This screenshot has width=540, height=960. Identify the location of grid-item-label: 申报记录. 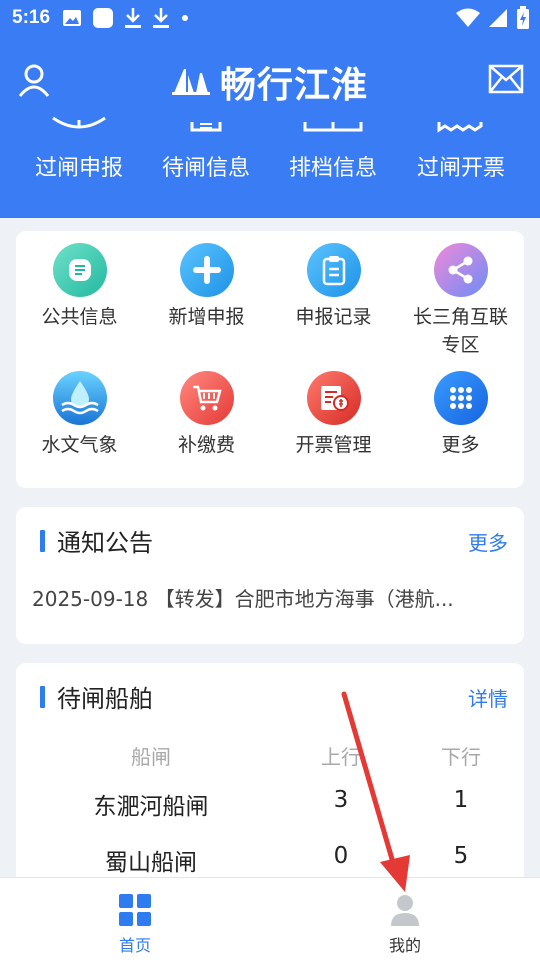
(333, 317).